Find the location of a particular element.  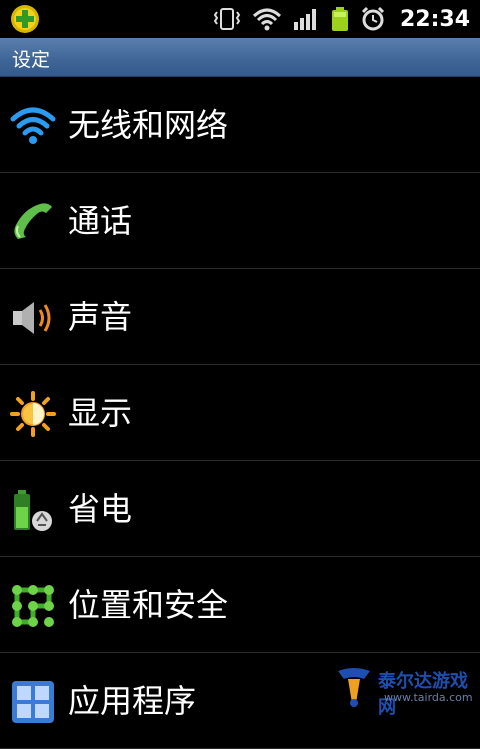

settings-item-label: 无线和网络 is located at coordinates (148, 125).